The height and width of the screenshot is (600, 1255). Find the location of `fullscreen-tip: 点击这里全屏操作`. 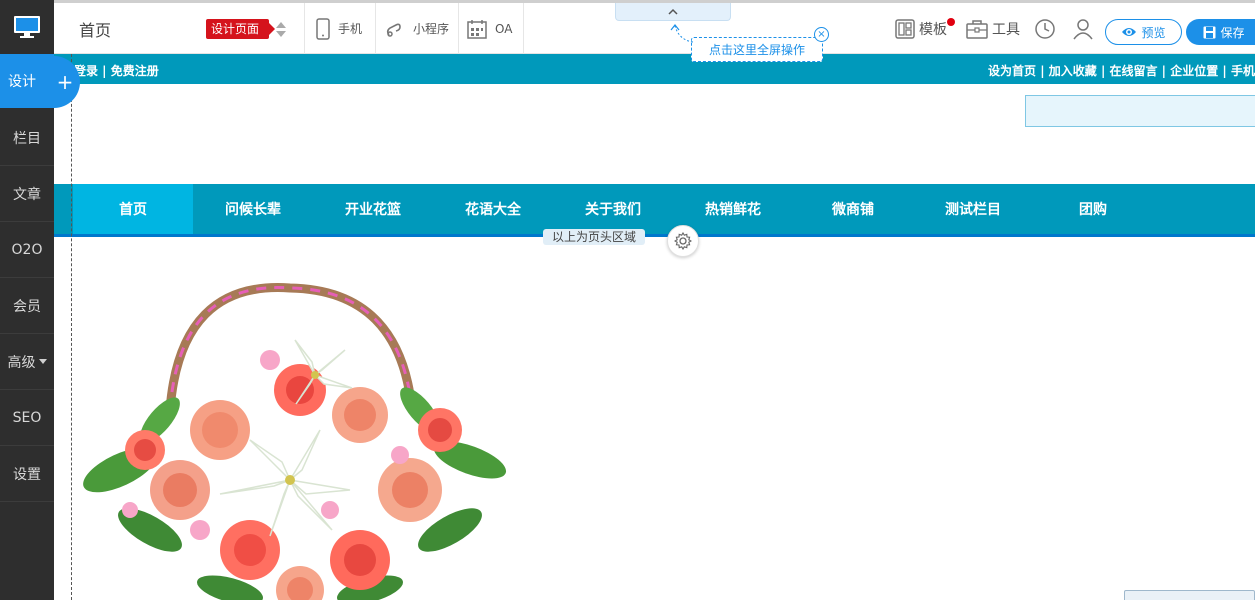

fullscreen-tip: 点击这里全屏操作 is located at coordinates (757, 49).